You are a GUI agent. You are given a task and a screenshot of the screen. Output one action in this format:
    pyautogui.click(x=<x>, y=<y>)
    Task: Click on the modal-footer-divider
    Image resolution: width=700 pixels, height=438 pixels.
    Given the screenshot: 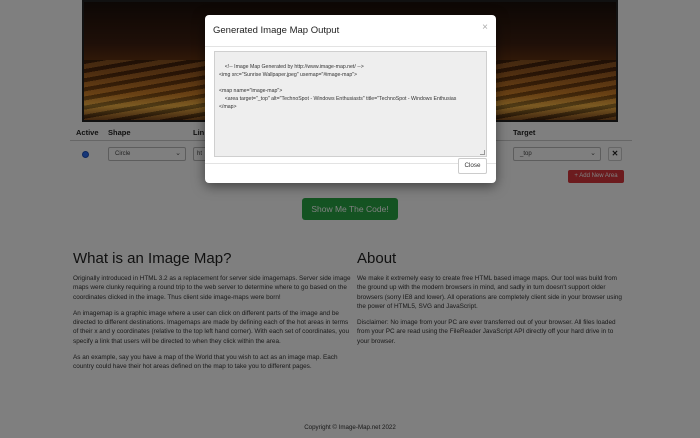 What is the action you would take?
    pyautogui.click(x=350, y=163)
    